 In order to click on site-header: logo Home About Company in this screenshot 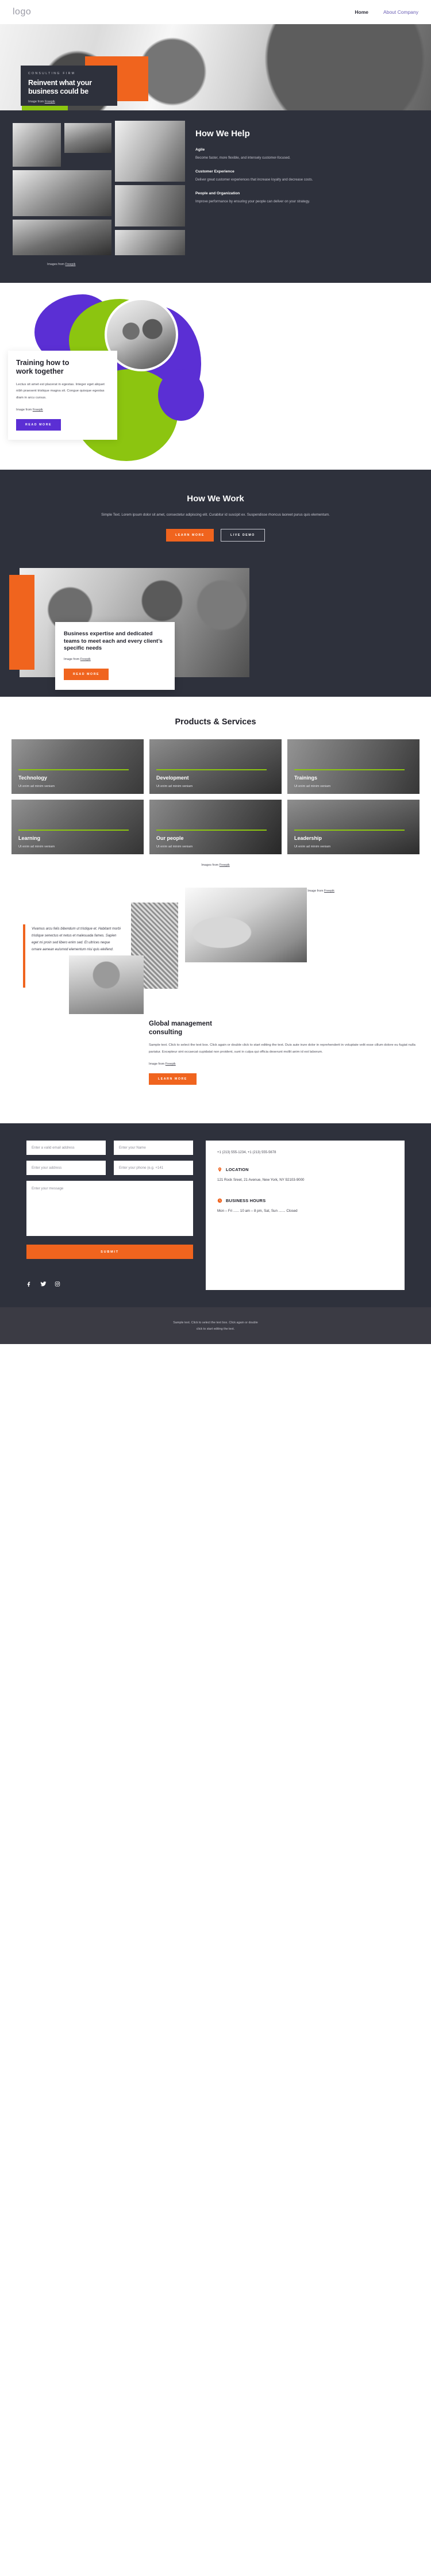, I will do `click(215, 12)`.